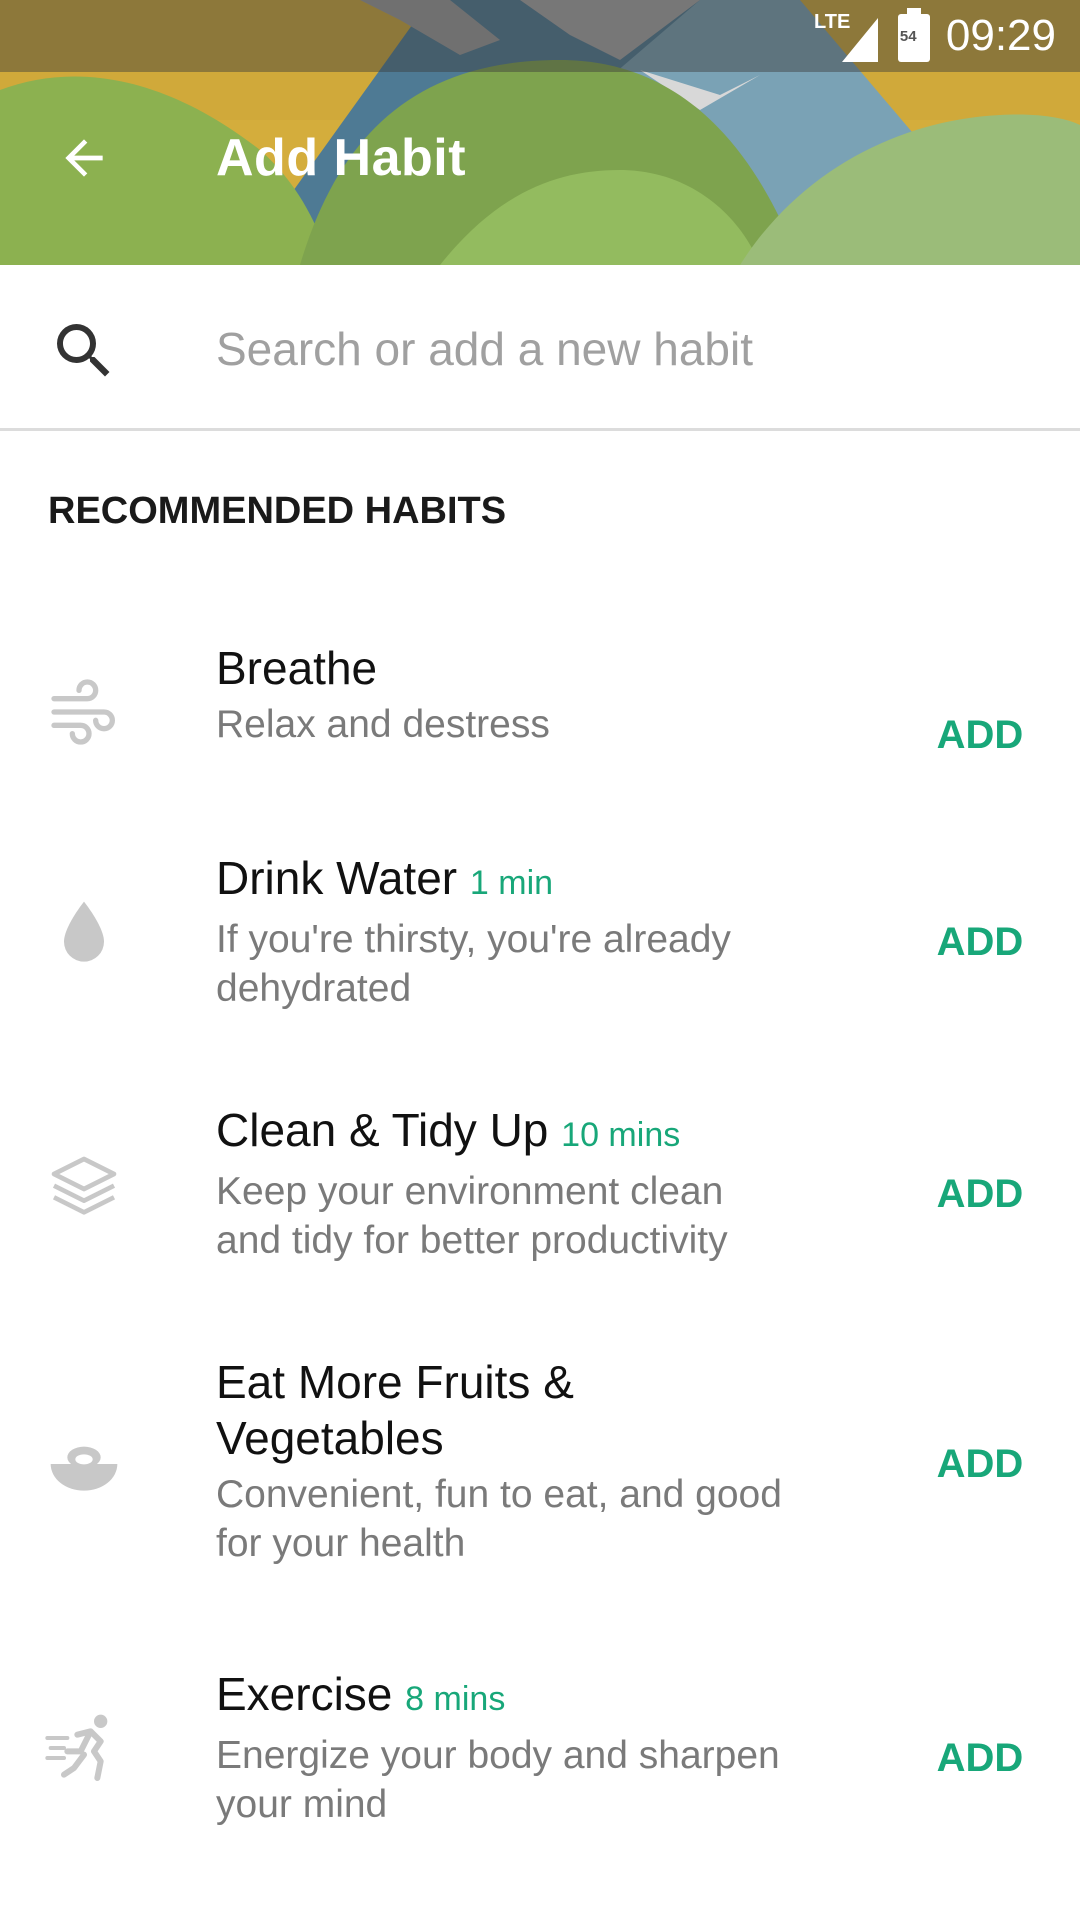  I want to click on add-button-fruits-vegetables: ADD, so click(980, 1464).